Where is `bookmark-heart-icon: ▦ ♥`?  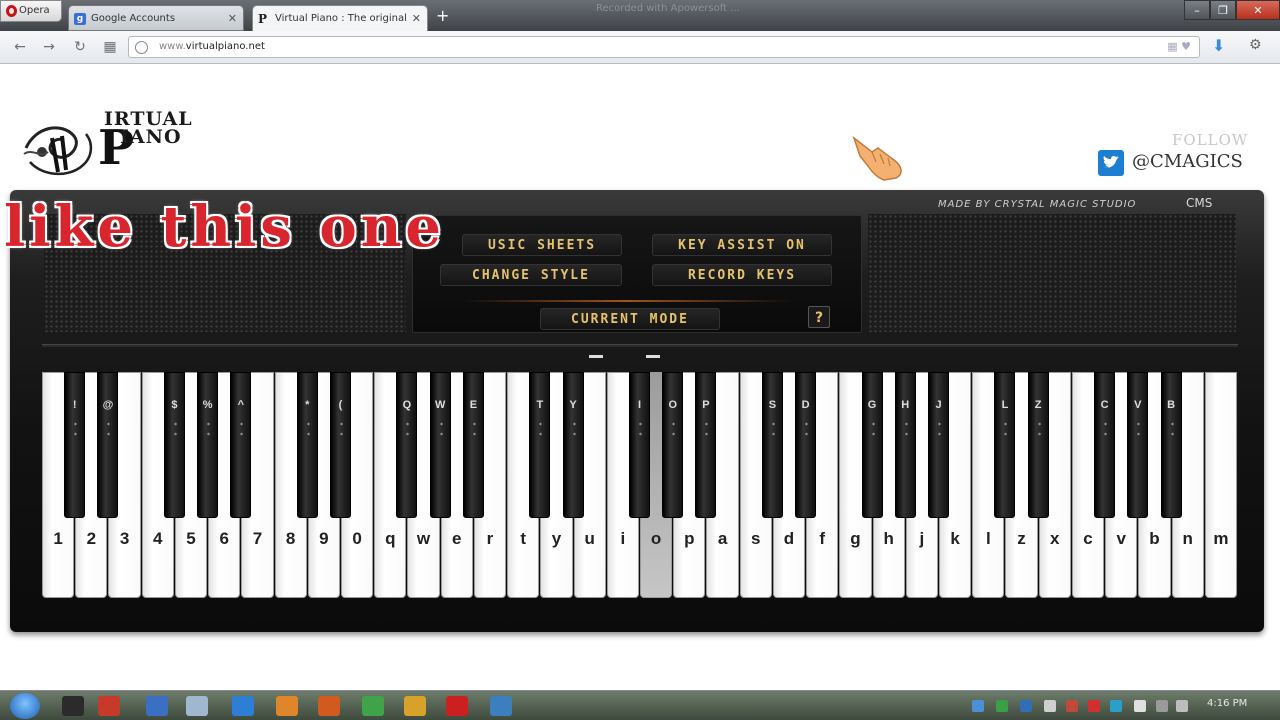
bookmark-heart-icon: ▦ ♥ is located at coordinates (1179, 46).